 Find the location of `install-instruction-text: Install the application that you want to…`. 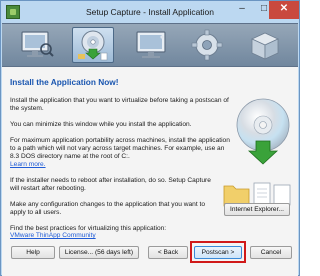

install-instruction-text: Install the application that you want to… is located at coordinates (119, 104).